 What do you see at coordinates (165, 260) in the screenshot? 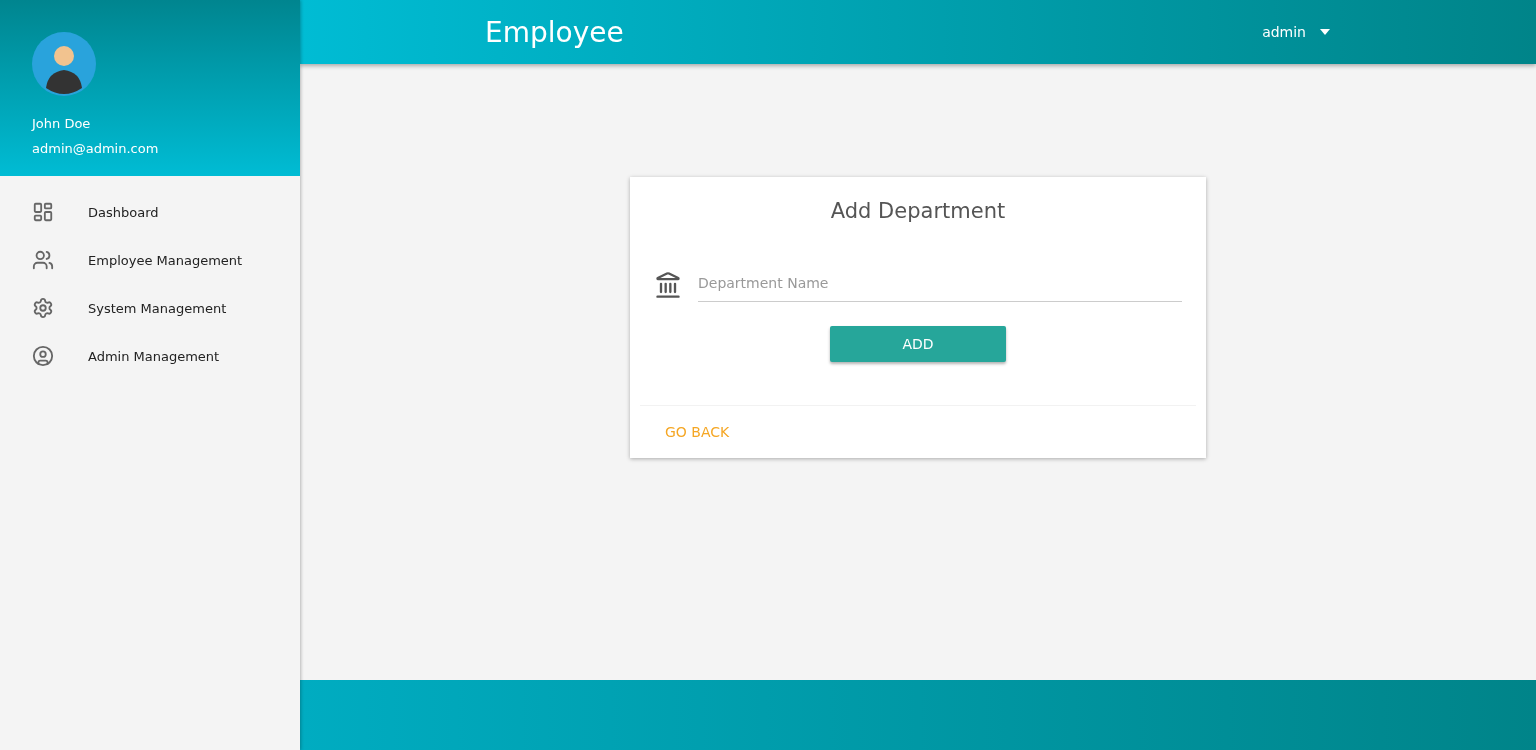
I see `sidebar-item-label: Employee Management` at bounding box center [165, 260].